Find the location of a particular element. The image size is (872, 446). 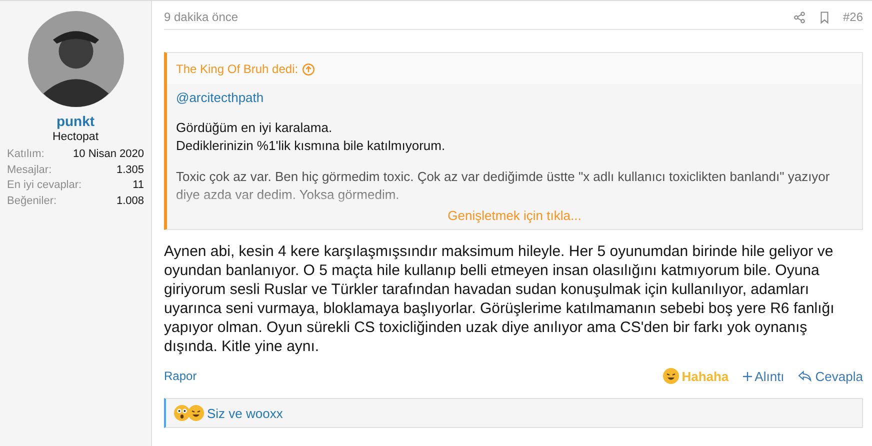

stat-value: 1.305 is located at coordinates (130, 170).